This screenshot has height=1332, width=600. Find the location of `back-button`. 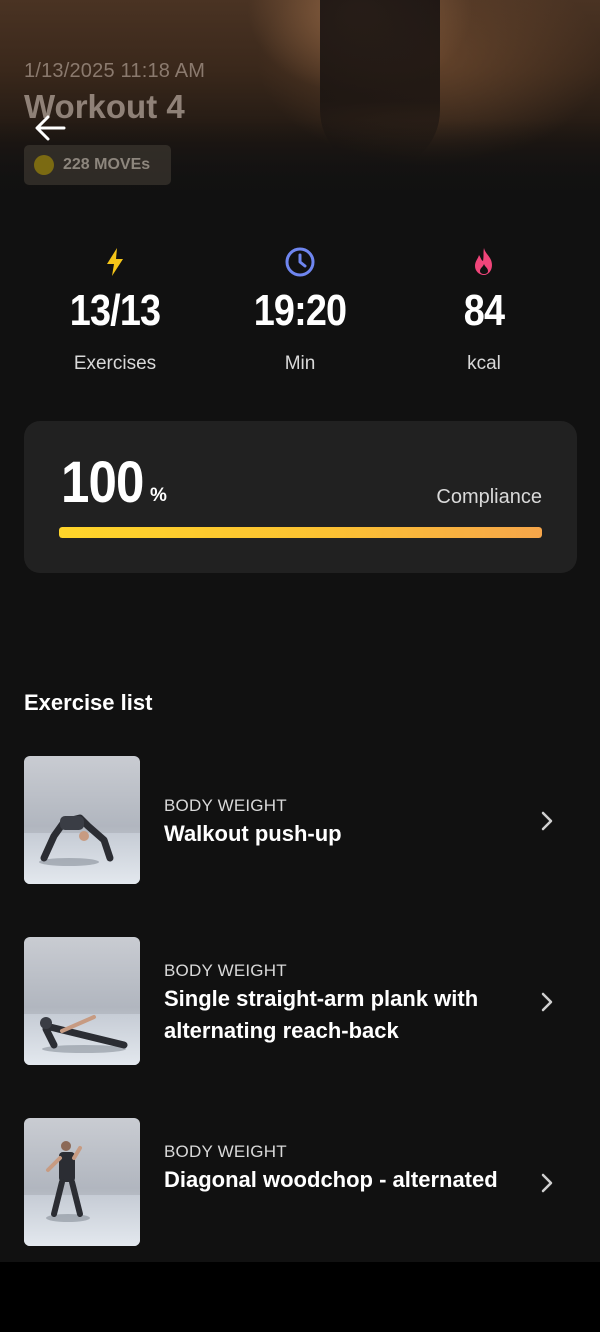

back-button is located at coordinates (52, 128).